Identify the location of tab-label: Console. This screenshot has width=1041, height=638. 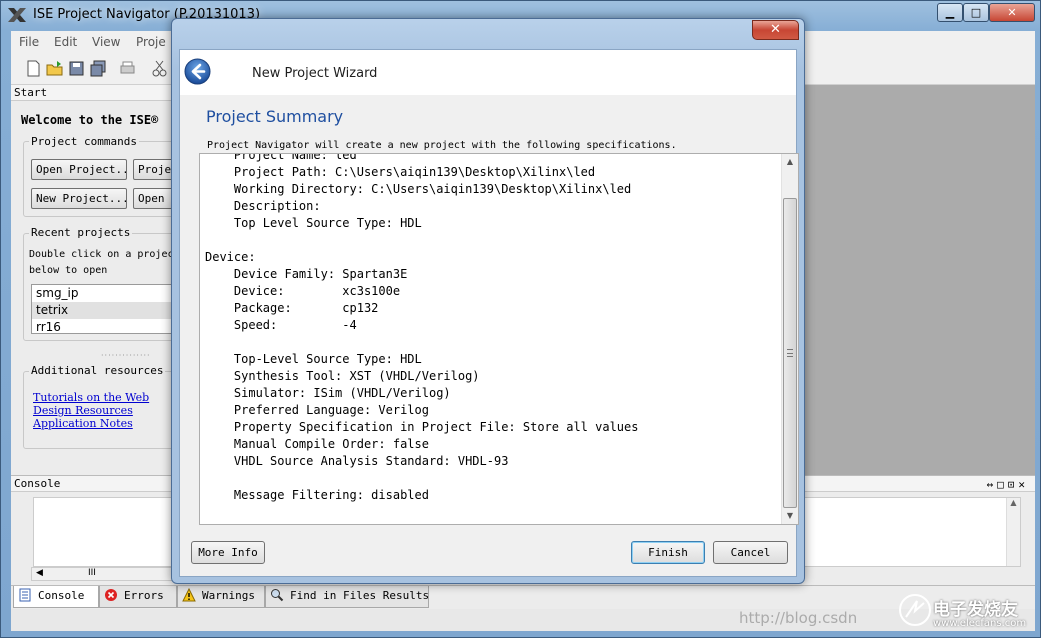
(61, 595).